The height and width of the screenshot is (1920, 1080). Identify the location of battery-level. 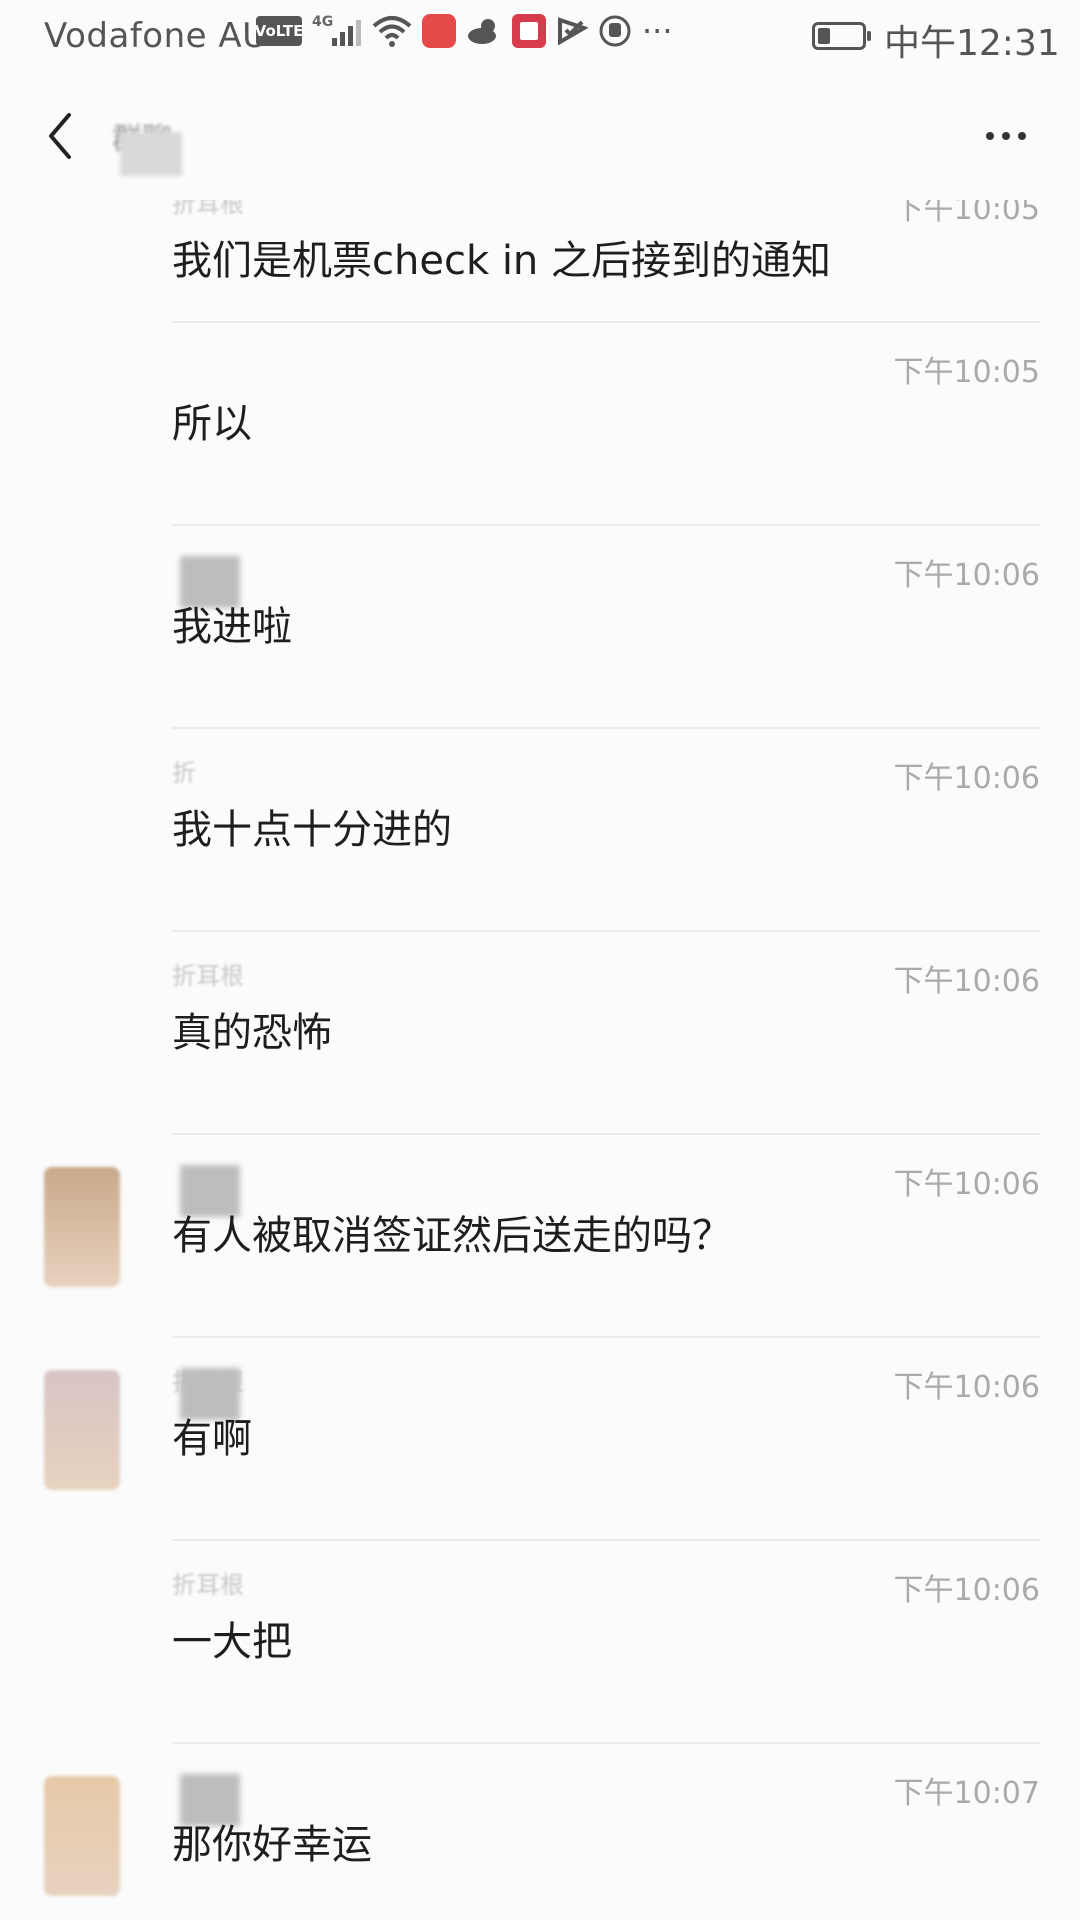
(824, 36).